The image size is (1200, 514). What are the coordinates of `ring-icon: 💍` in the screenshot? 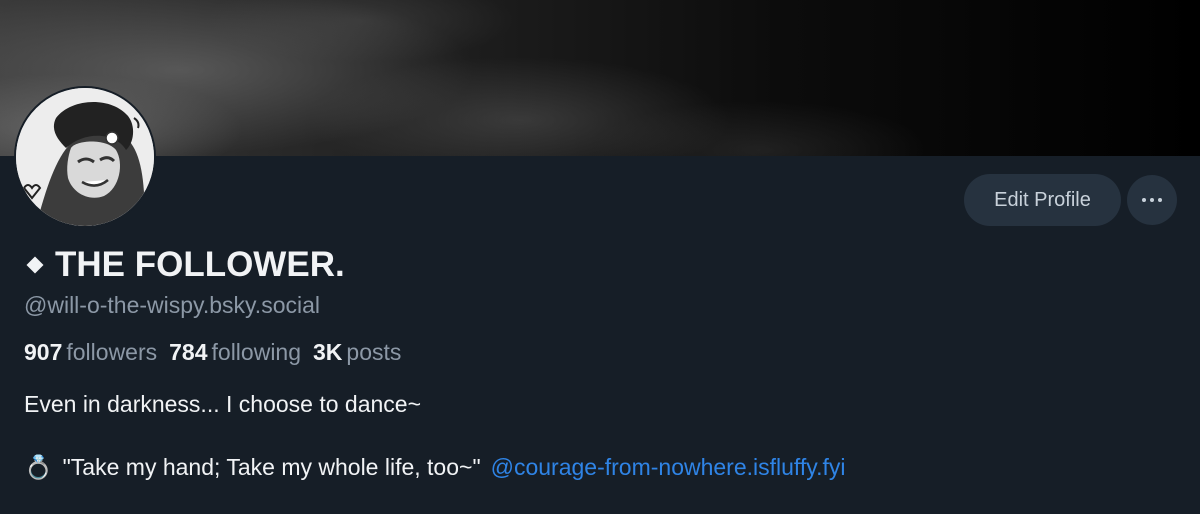 It's located at (38, 467).